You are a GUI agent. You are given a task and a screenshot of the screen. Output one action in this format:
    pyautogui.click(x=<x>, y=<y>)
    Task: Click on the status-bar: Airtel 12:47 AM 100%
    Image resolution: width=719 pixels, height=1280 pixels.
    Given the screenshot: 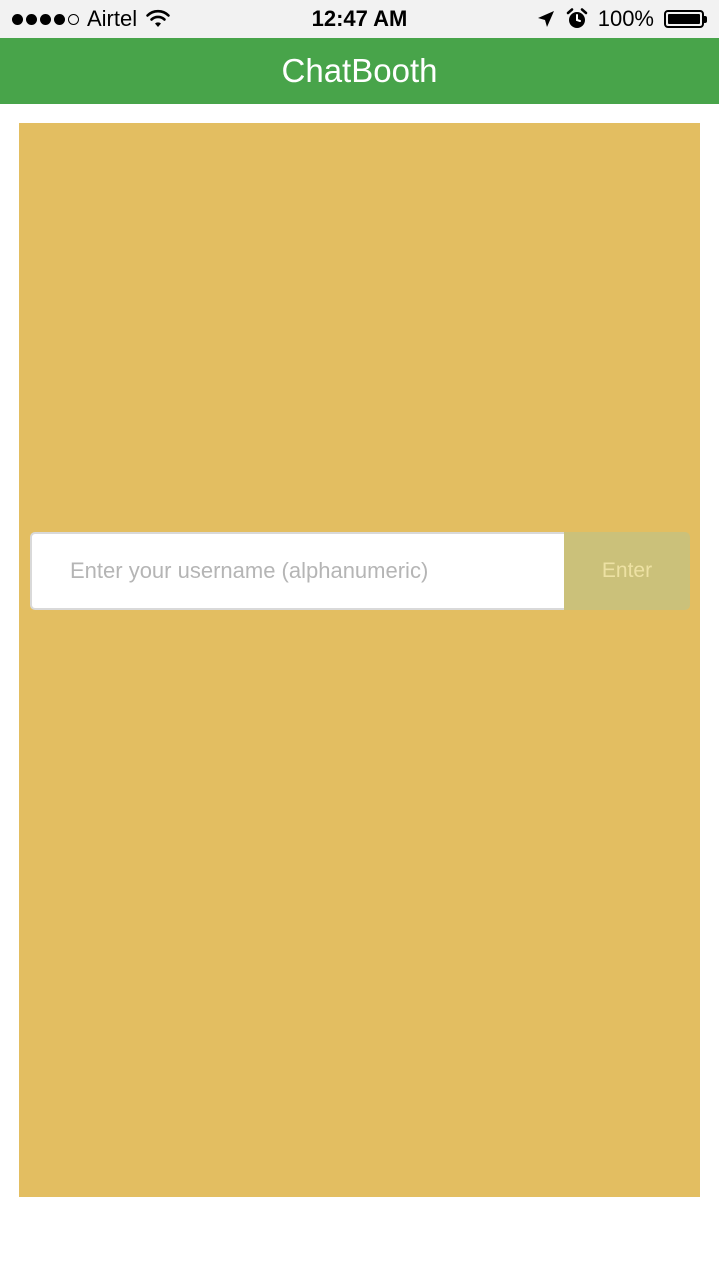 What is the action you would take?
    pyautogui.click(x=359, y=19)
    